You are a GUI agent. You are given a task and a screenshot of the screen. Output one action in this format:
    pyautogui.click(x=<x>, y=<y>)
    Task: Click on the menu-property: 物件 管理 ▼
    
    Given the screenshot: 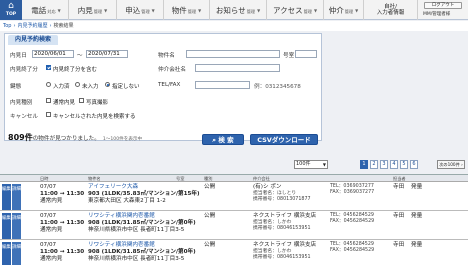 What is the action you would take?
    pyautogui.click(x=187, y=10)
    